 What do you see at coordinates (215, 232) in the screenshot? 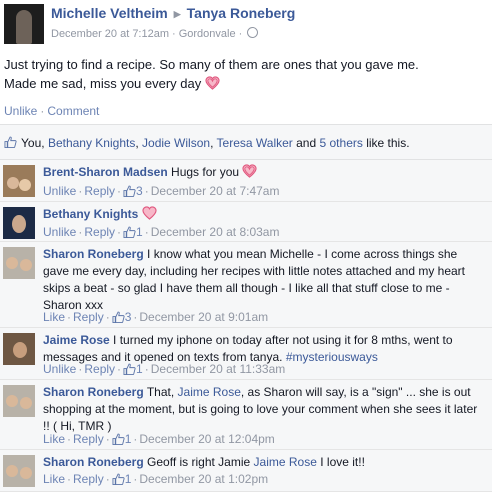
I see `comment-timestamp: December 20 at 8:03am` at bounding box center [215, 232].